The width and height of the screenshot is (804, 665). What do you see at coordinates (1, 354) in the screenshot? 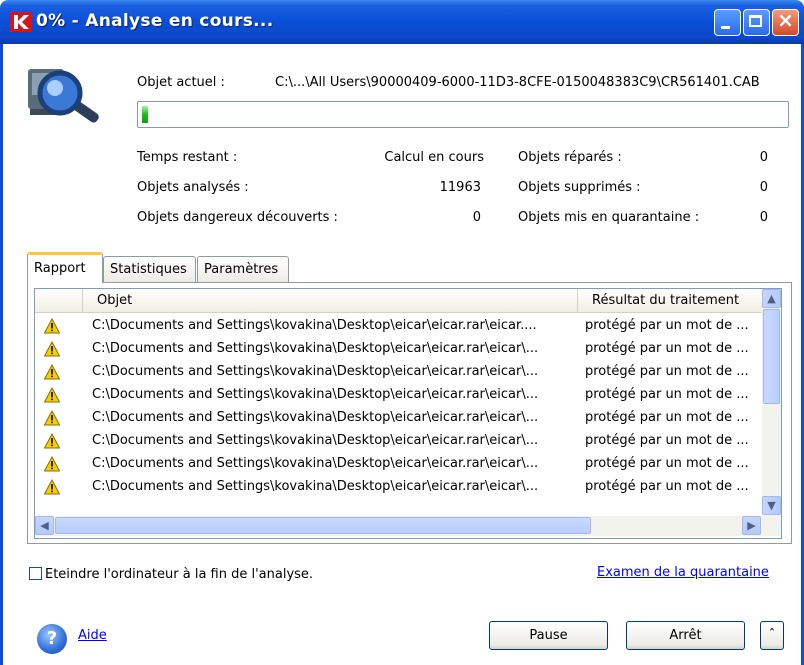
I see `window-frame-left` at bounding box center [1, 354].